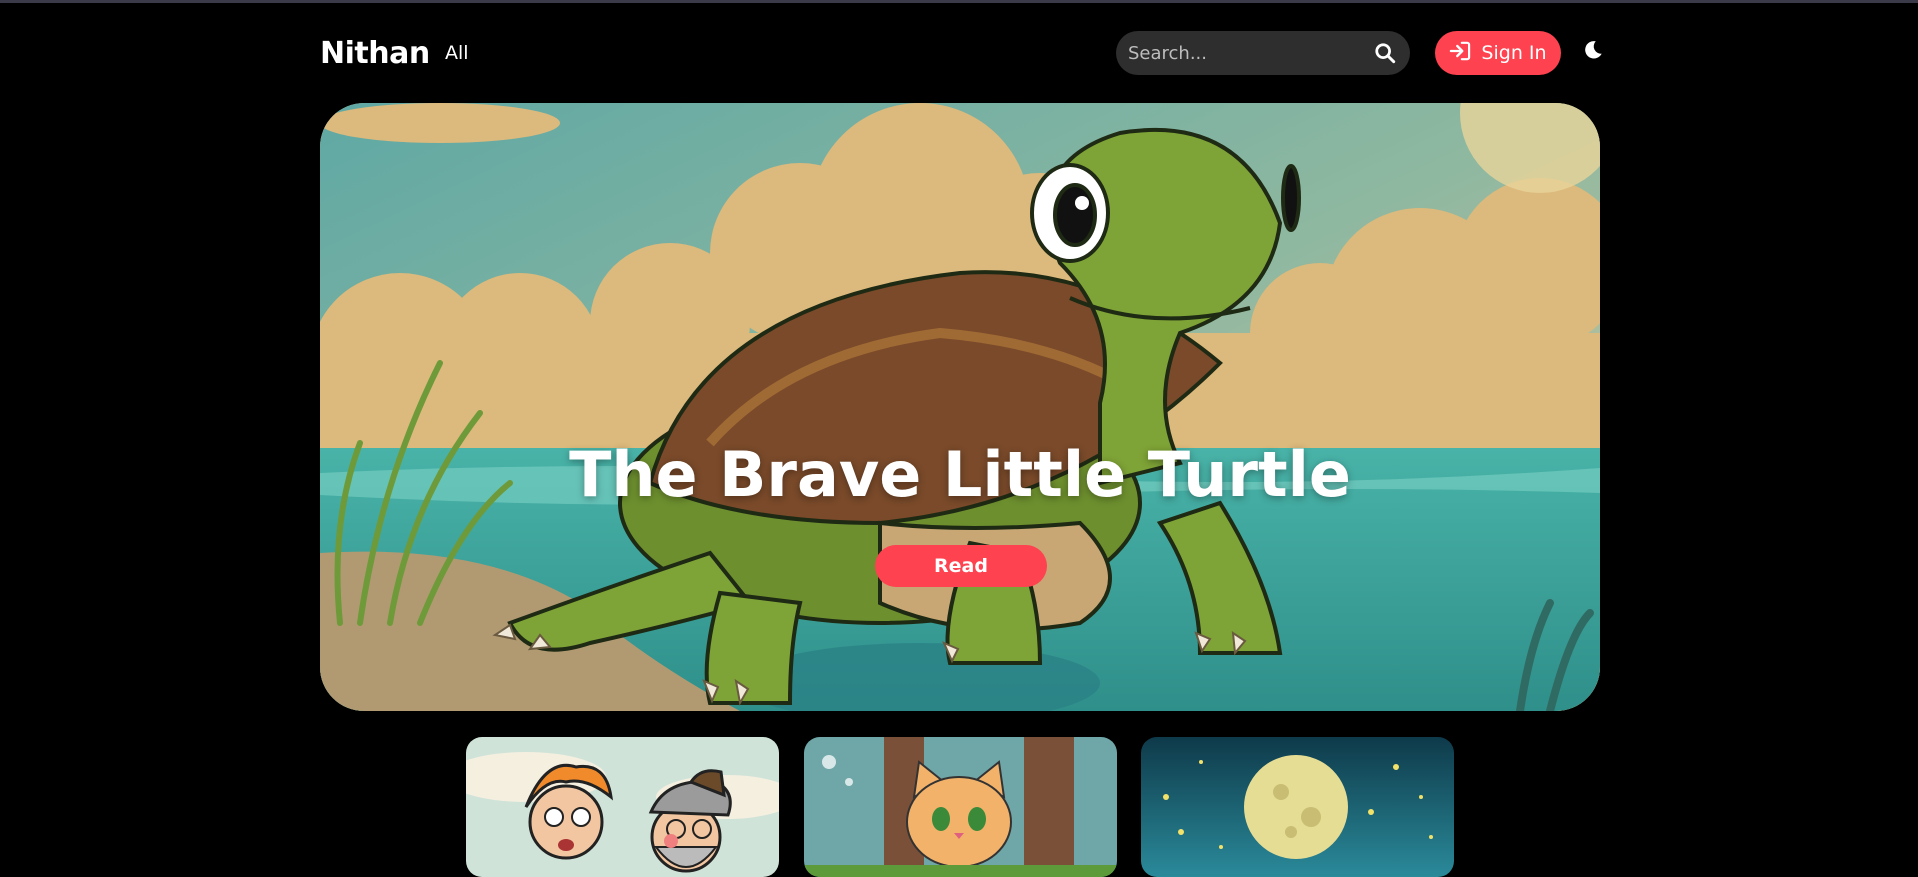  Describe the element at coordinates (457, 53) in the screenshot. I see `nav-link-all: All` at that location.